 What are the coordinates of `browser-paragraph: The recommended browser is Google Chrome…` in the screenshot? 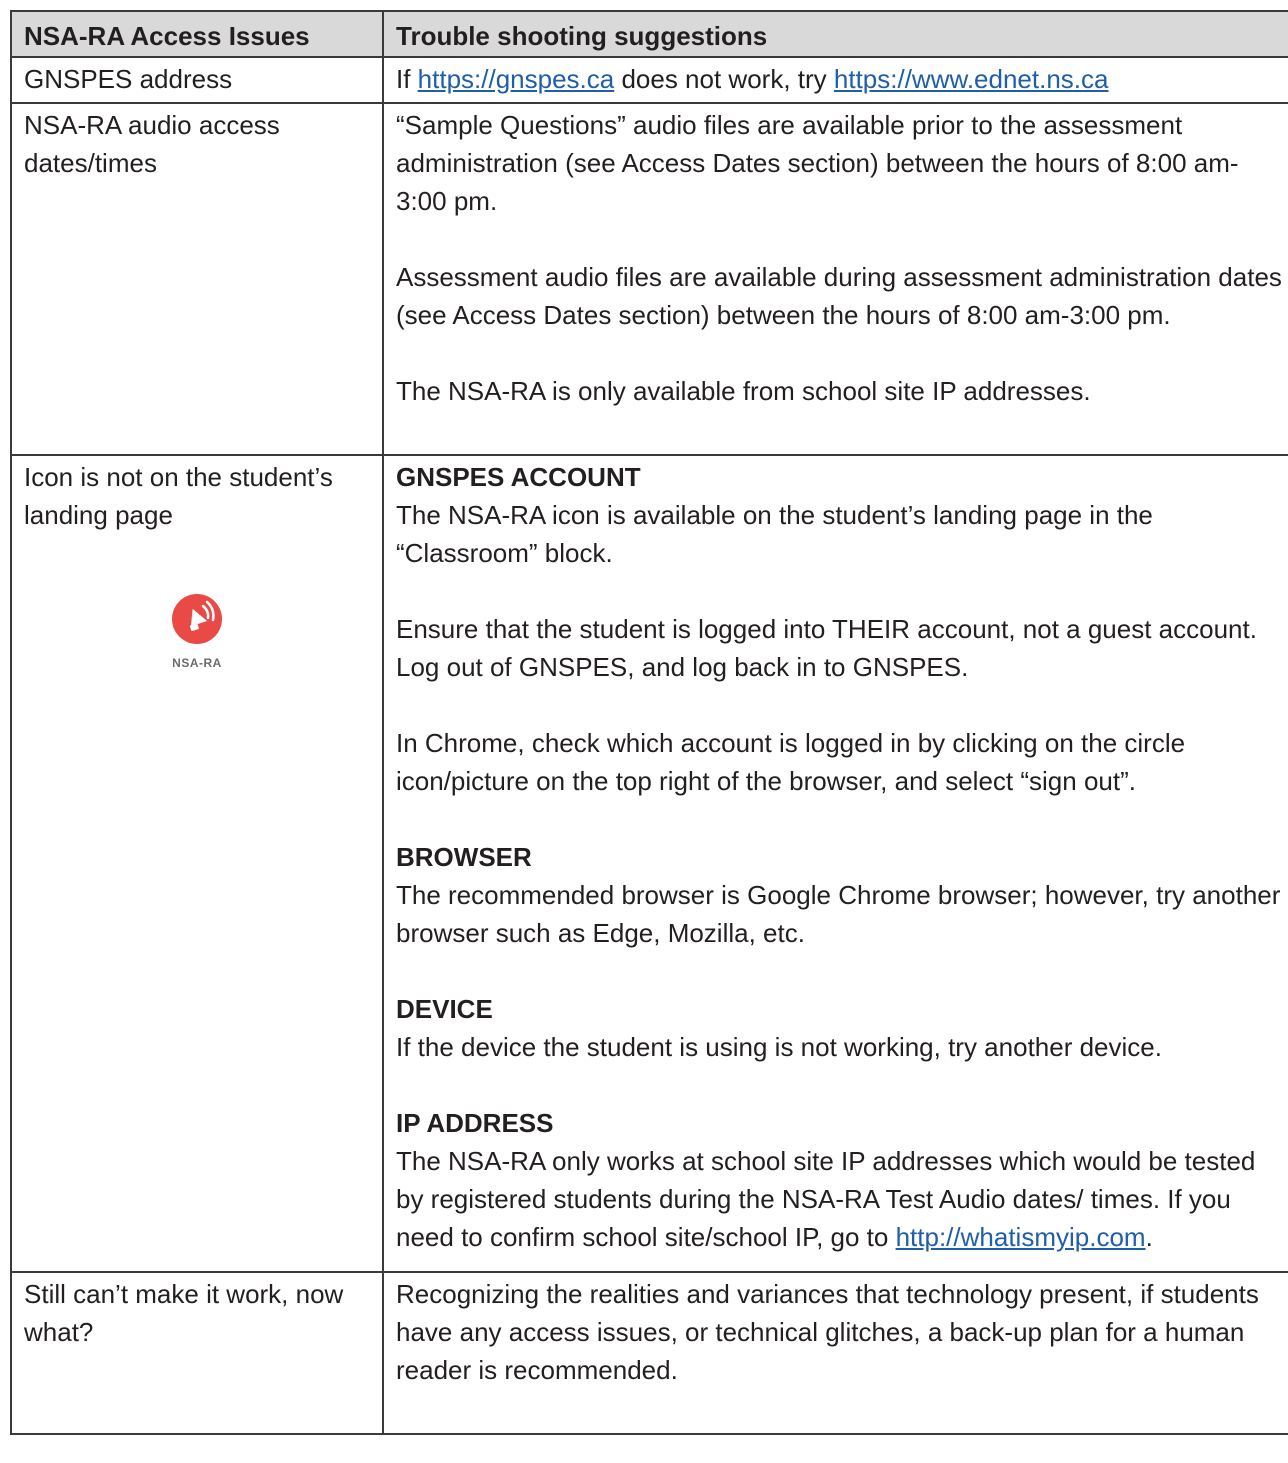 It's located at (838, 914).